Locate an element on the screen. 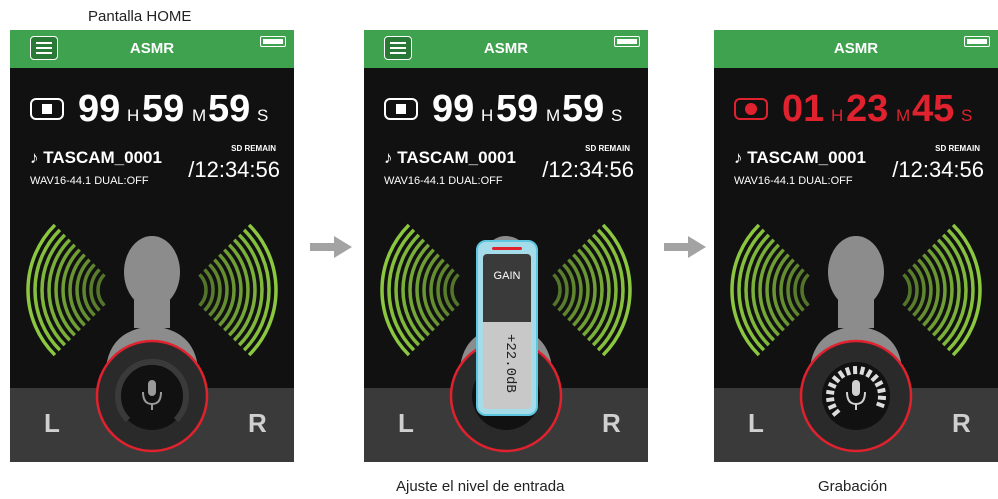 The height and width of the screenshot is (499, 998). gain-value: +22.0dB is located at coordinates (510, 363).